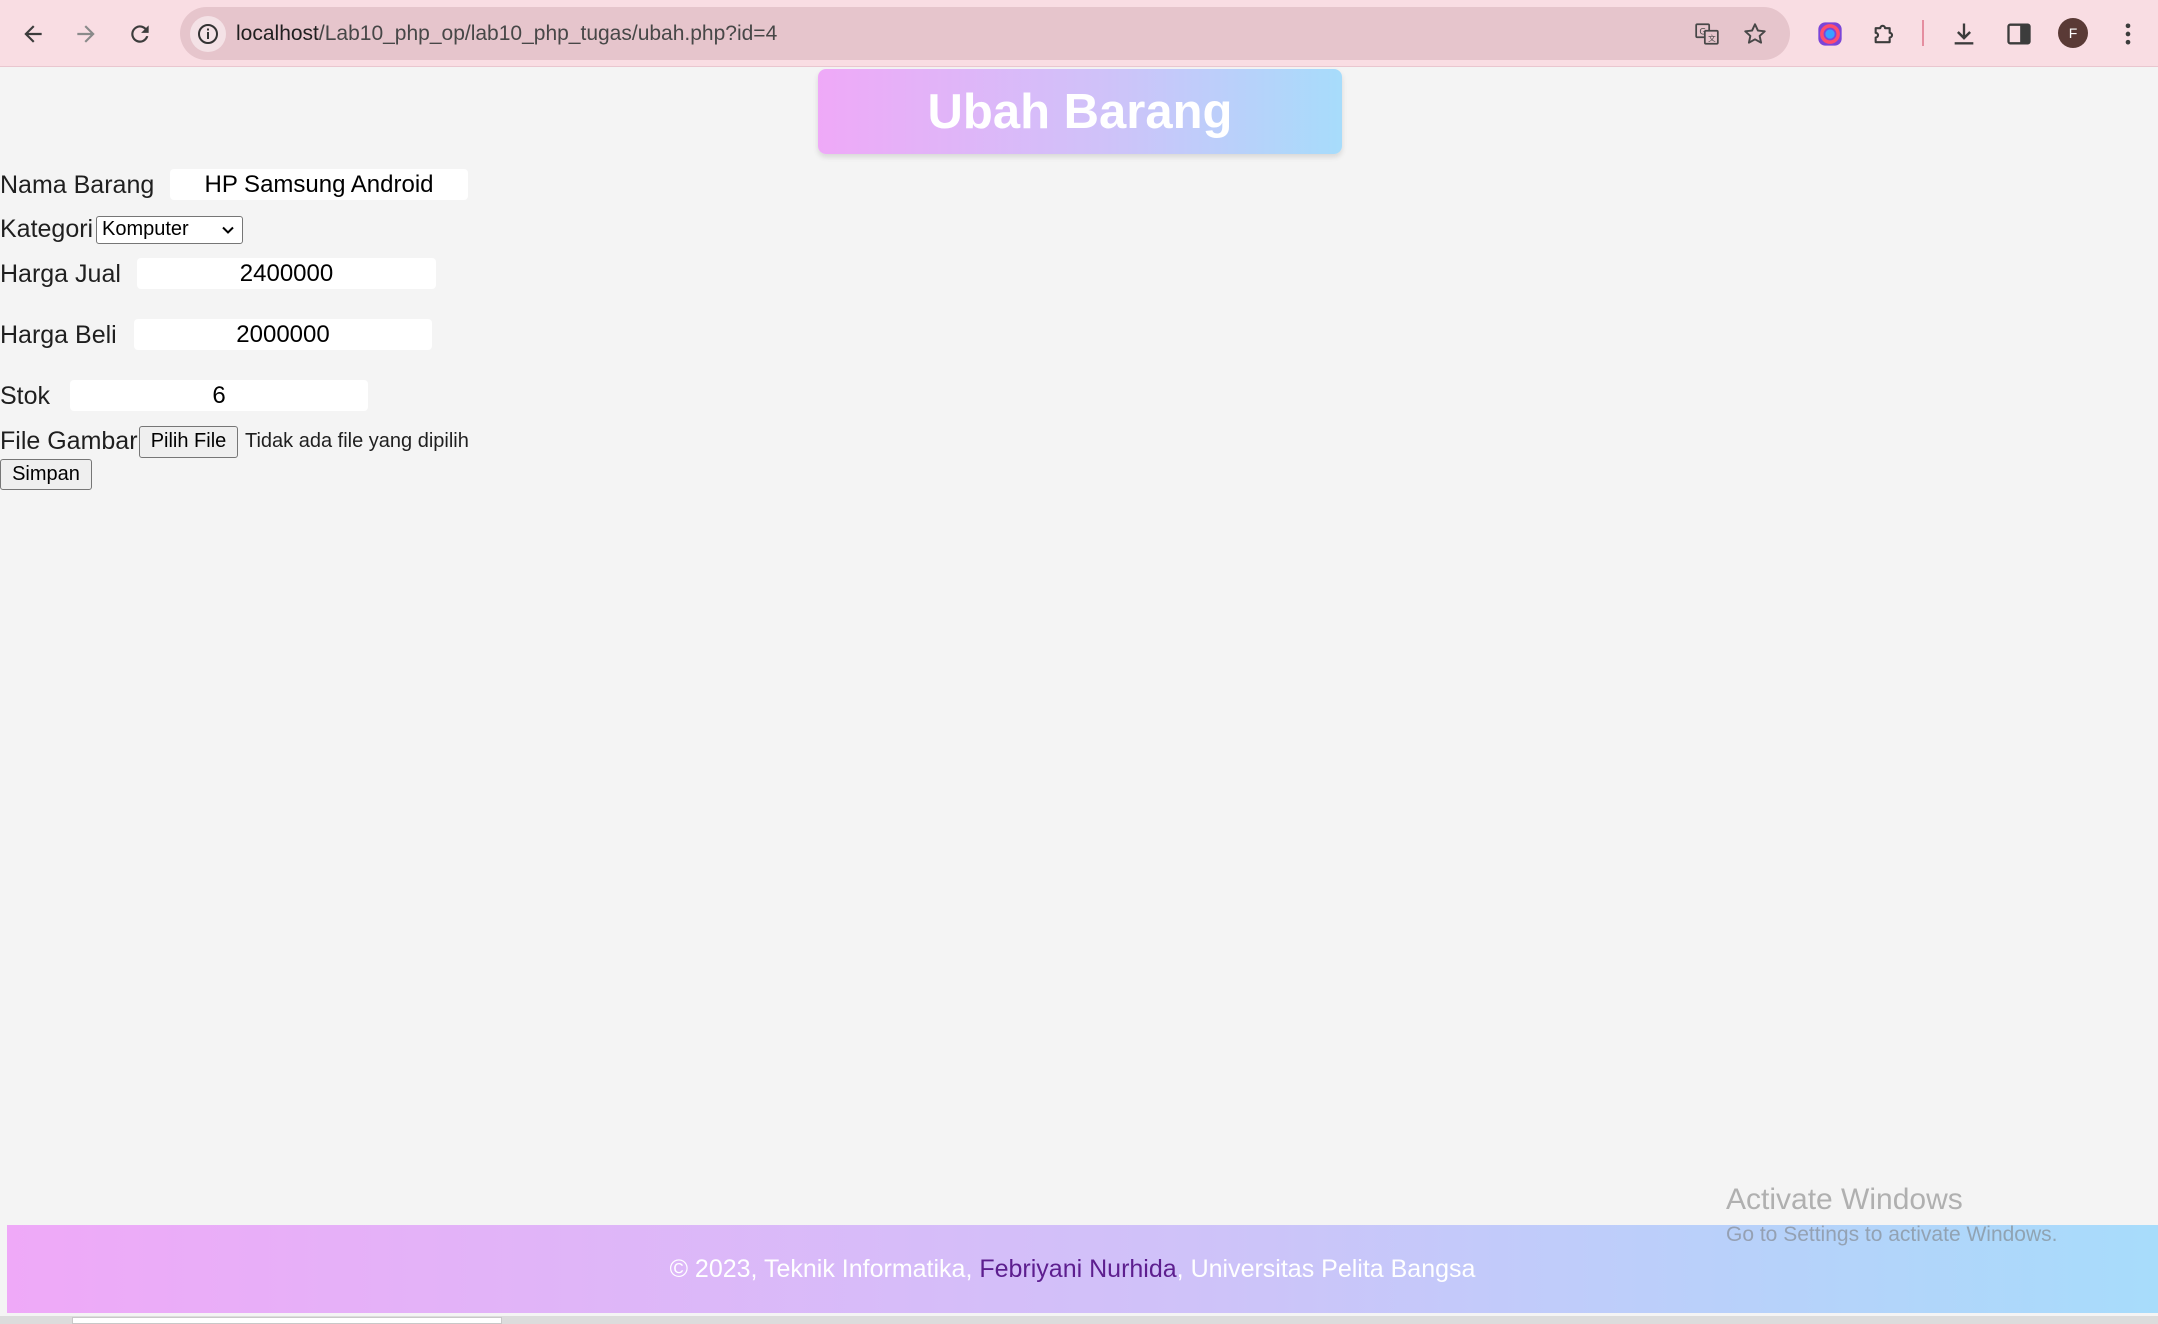 This screenshot has width=2158, height=1324. What do you see at coordinates (47, 229) in the screenshot?
I see `kategori-label: Kategori` at bounding box center [47, 229].